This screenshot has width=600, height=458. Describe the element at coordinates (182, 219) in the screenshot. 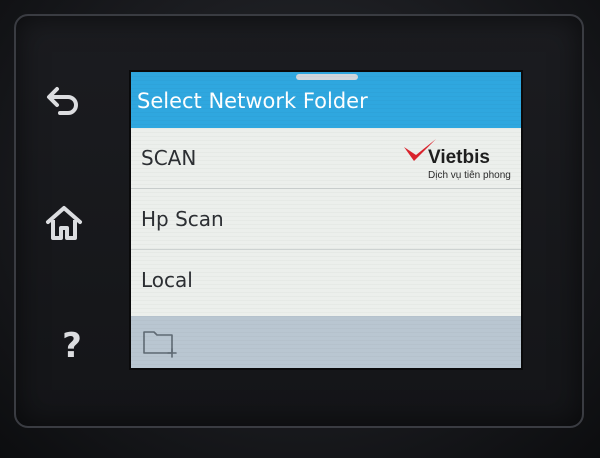

I see `list-item-label: Hp Scan` at that location.